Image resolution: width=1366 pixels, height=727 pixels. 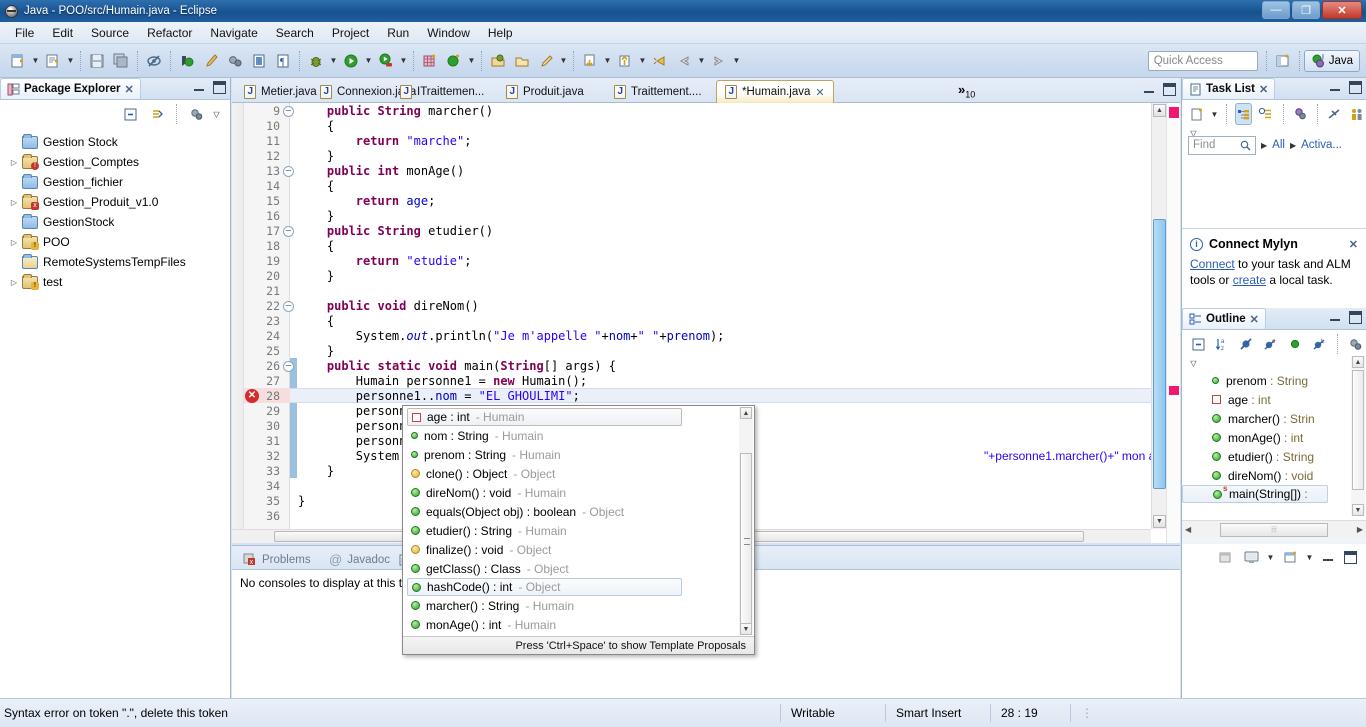 What do you see at coordinates (211, 61) in the screenshot?
I see `brush-icon` at bounding box center [211, 61].